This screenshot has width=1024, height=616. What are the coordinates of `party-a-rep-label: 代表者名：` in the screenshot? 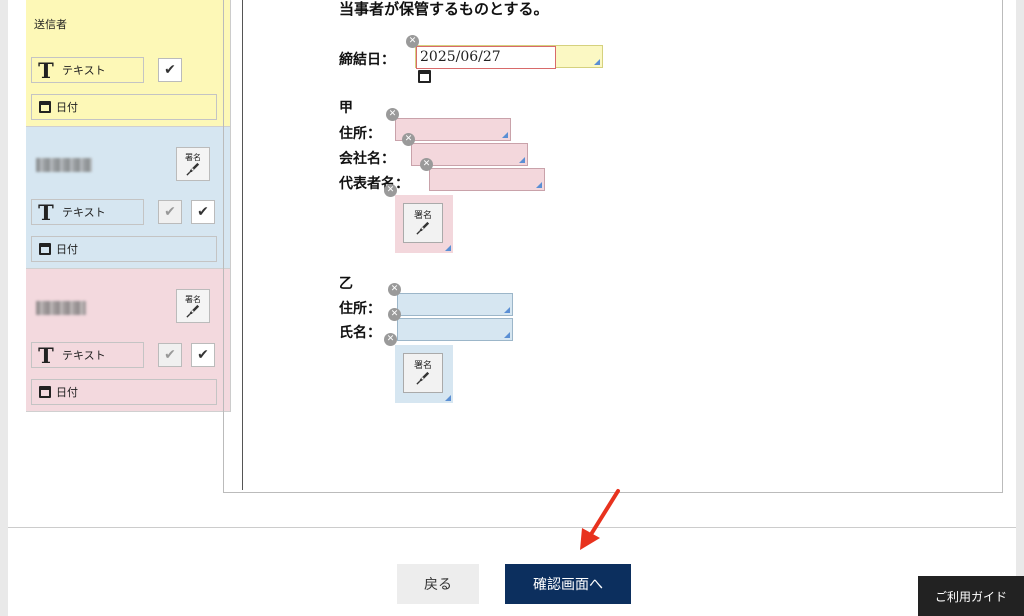 It's located at (374, 184).